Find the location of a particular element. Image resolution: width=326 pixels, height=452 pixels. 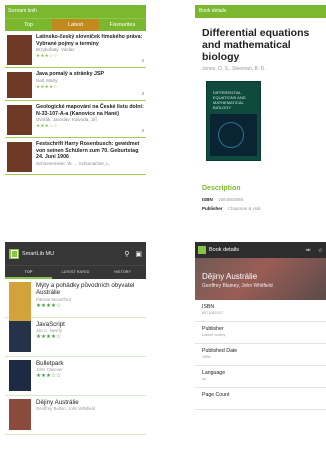

publisher-value: Chapman & Hall is located at coordinates (244, 208).